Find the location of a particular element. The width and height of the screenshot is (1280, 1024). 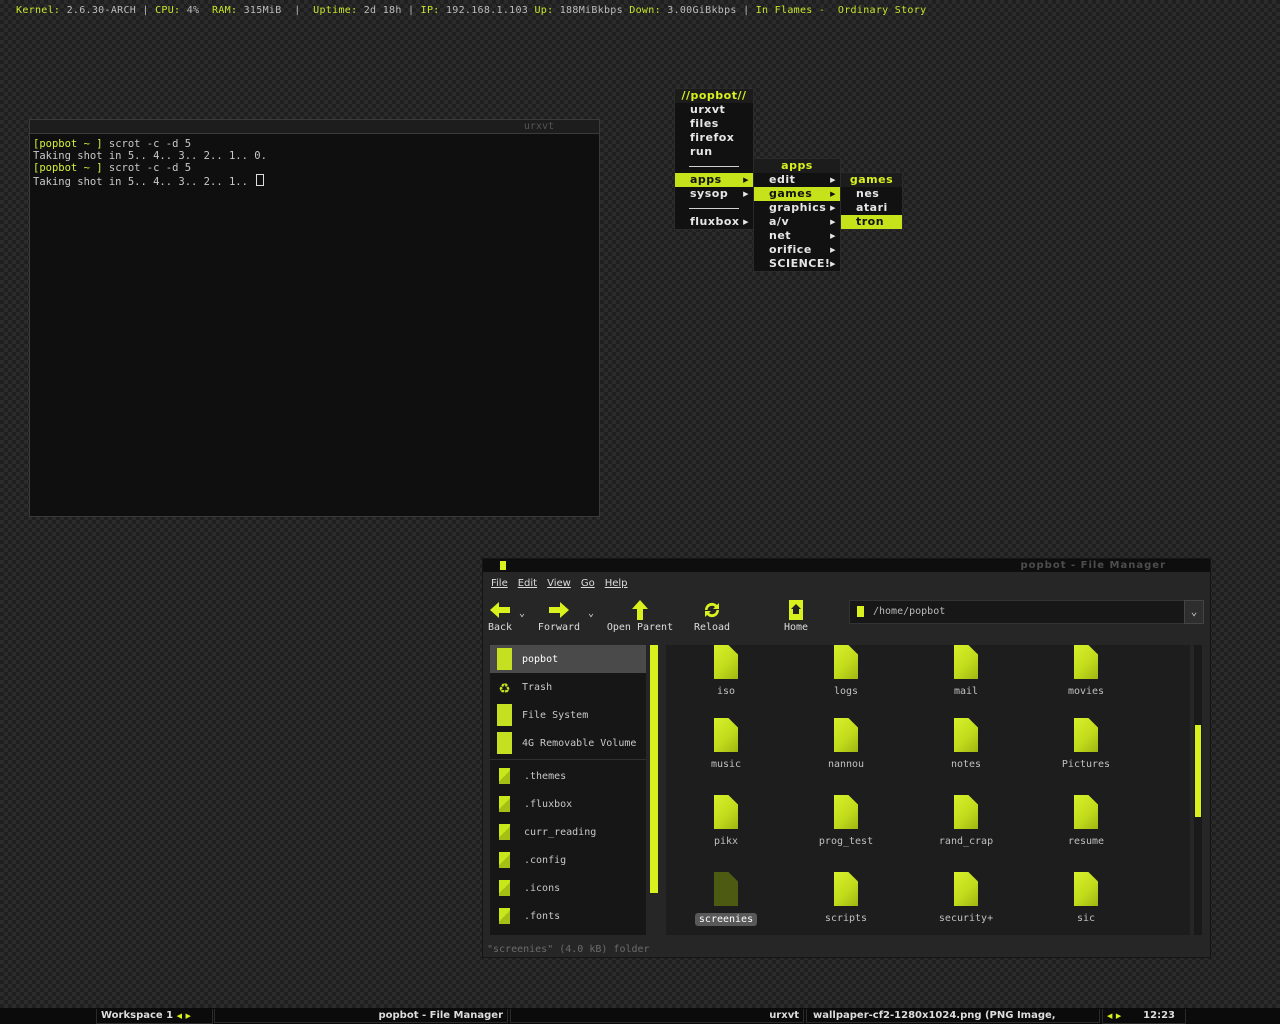

folder-item-mail: mail is located at coordinates (966, 671).